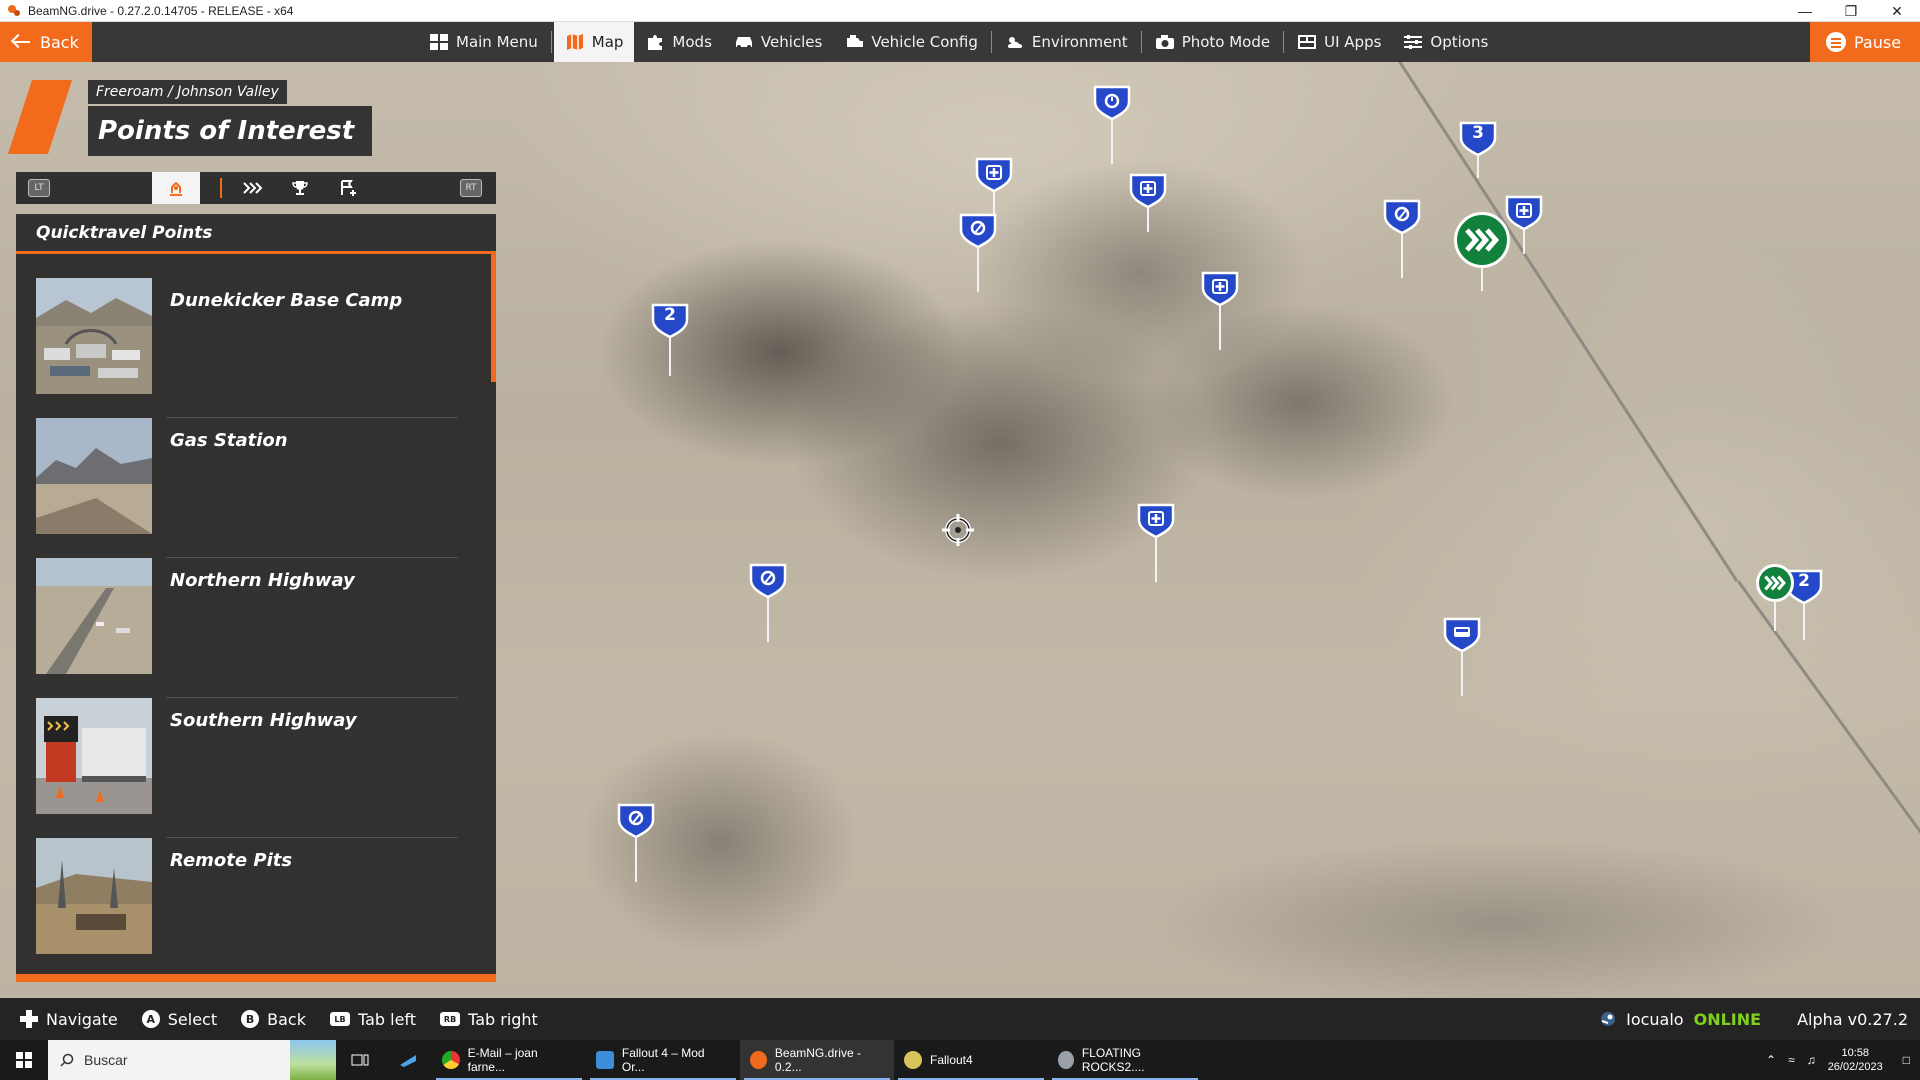  I want to click on list-item-southern-highway: Southern Highway, so click(259, 768).